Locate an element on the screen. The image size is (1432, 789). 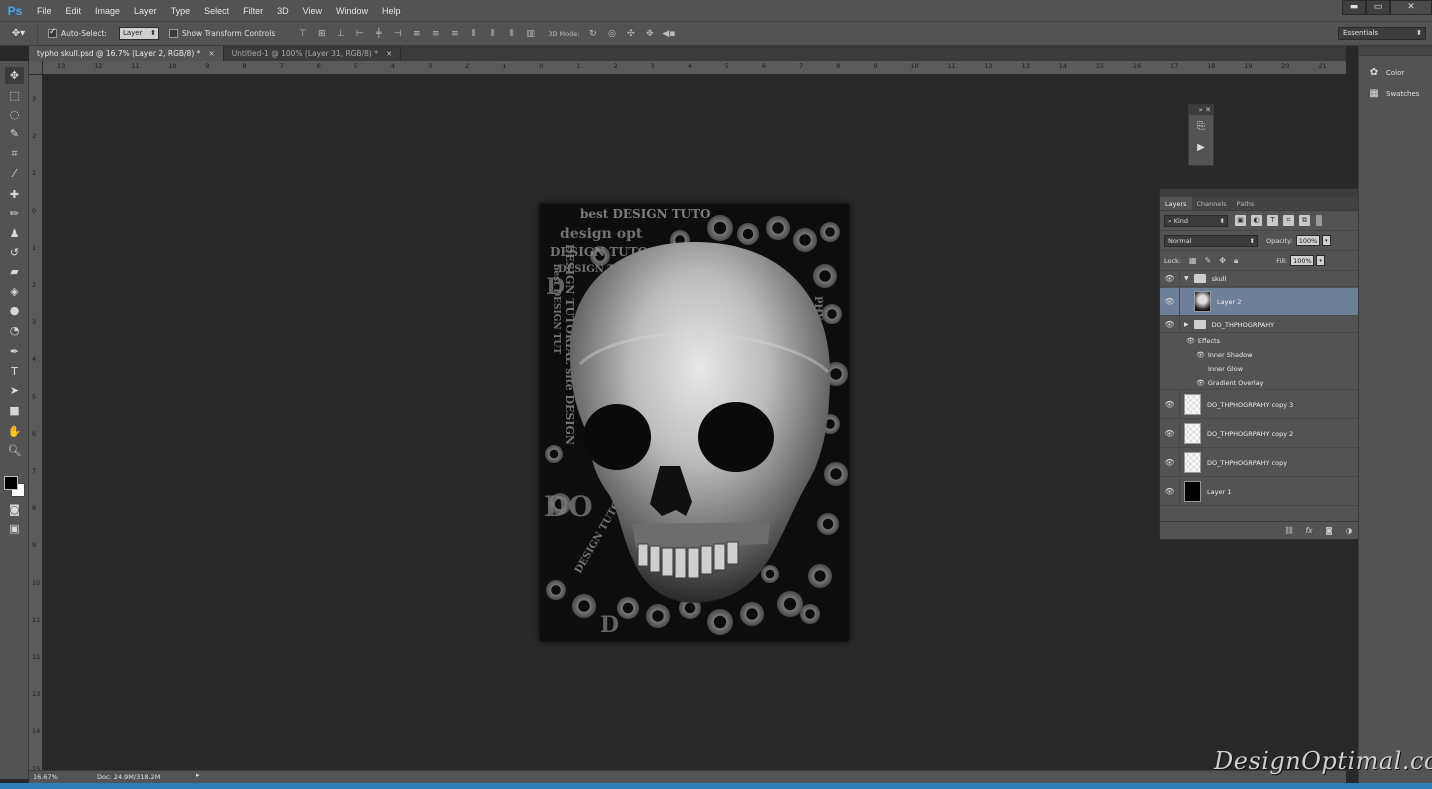
menu-select: Select is located at coordinates (216, 11).